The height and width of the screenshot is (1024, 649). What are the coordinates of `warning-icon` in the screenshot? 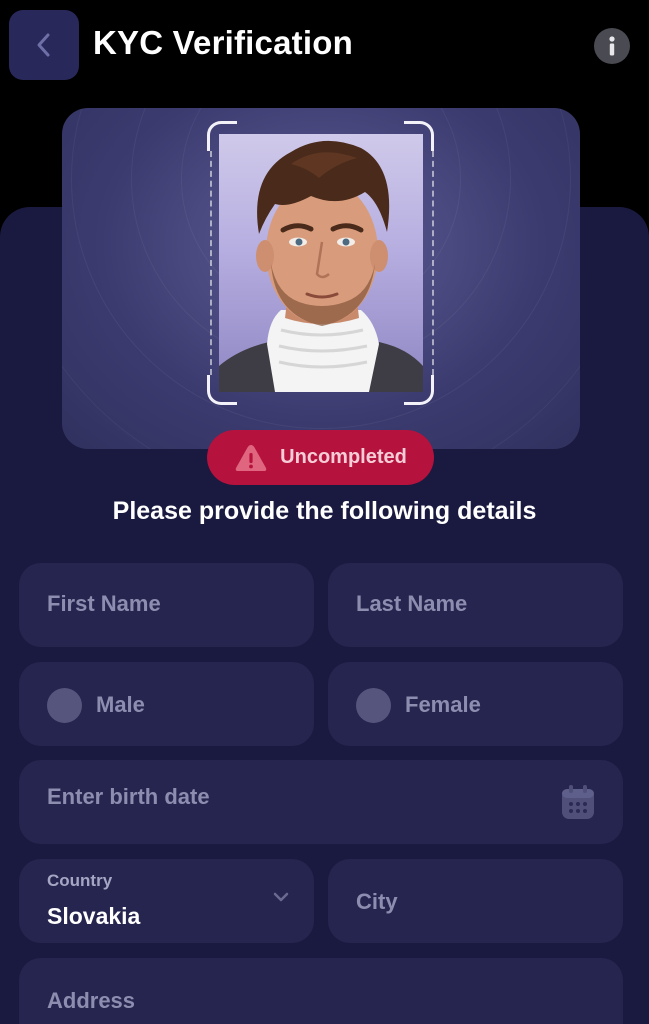 It's located at (251, 457).